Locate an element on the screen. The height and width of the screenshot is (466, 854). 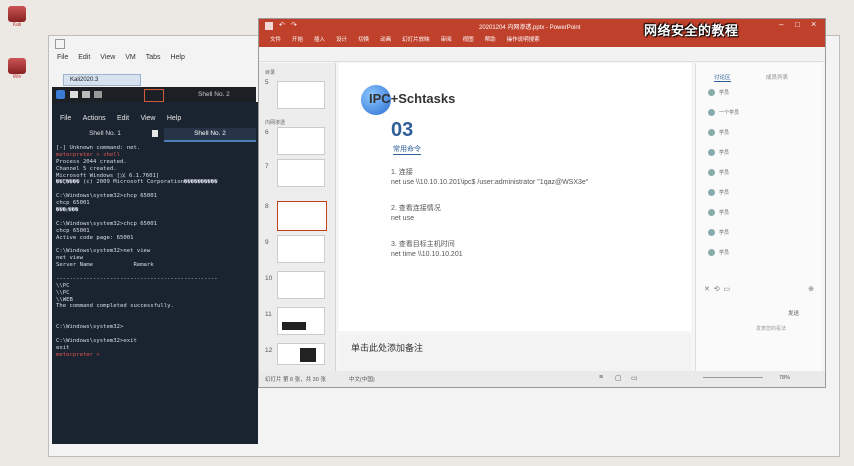
minimize-icon: – is located at coordinates (781, 24).